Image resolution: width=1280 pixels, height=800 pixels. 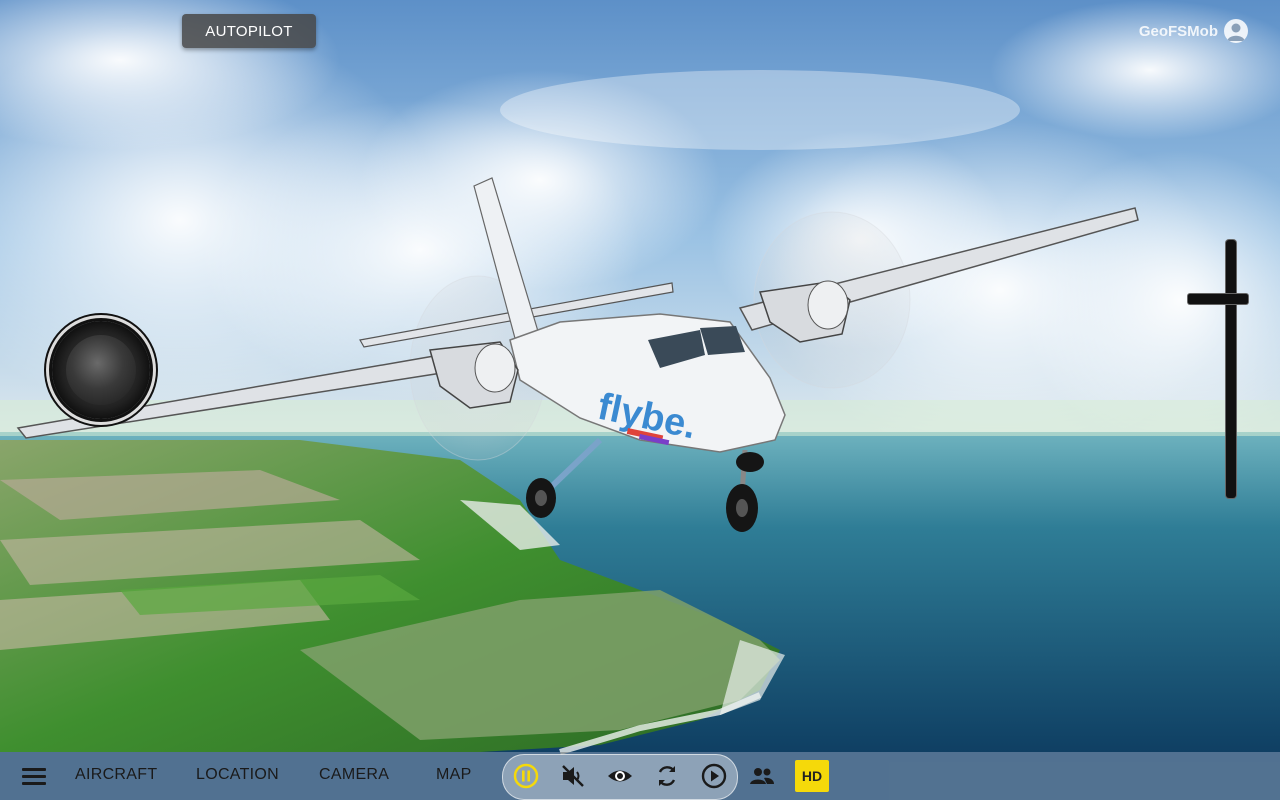 What do you see at coordinates (667, 776) in the screenshot?
I see `refresh-icon` at bounding box center [667, 776].